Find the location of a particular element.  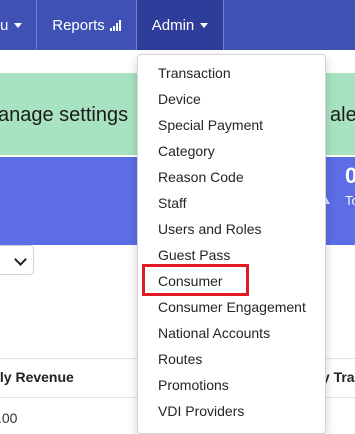

column-header-daily-revenue: ily Revenue is located at coordinates (37, 377).